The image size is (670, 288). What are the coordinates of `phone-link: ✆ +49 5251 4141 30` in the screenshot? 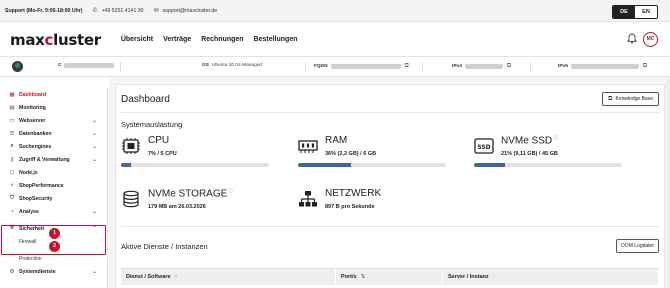 It's located at (118, 11).